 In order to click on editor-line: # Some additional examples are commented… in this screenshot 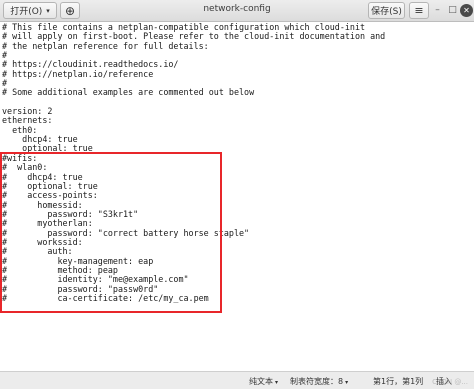, I will do `click(193, 93)`.